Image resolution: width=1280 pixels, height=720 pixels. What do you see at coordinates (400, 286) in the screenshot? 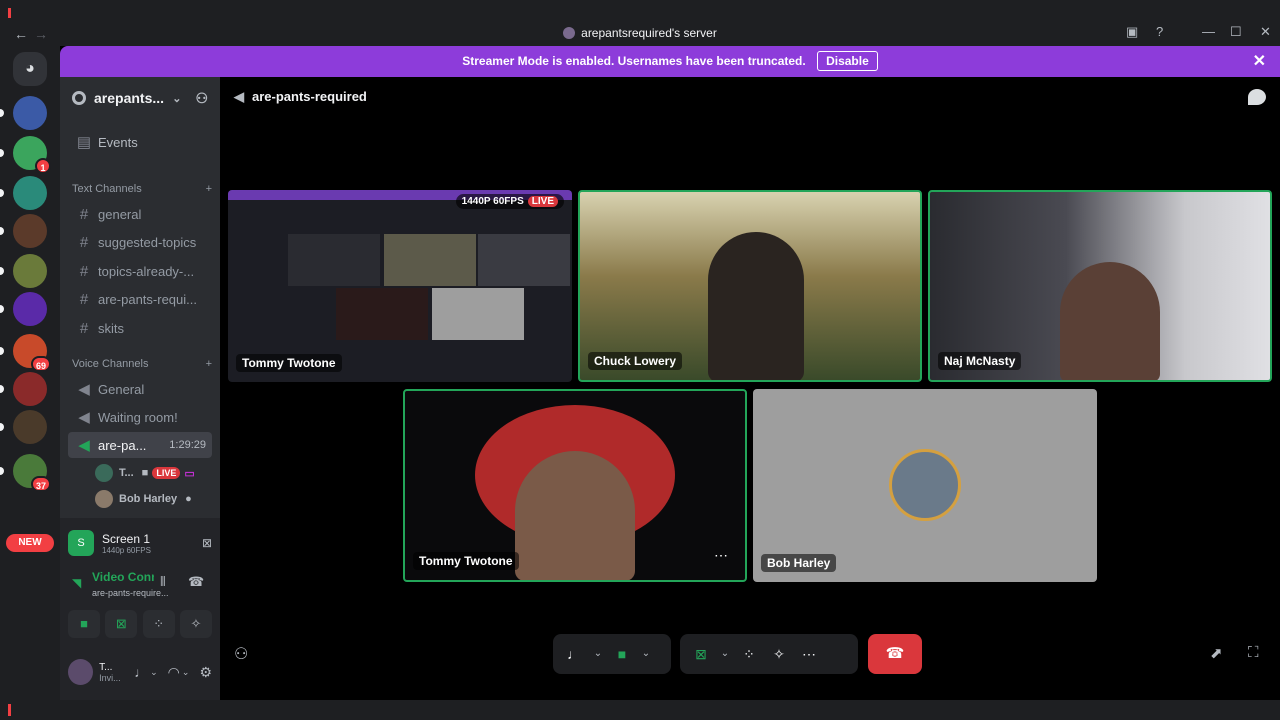
I see `stream-tile: 1440P 60FPS LIVE Tommy Twotone` at bounding box center [400, 286].